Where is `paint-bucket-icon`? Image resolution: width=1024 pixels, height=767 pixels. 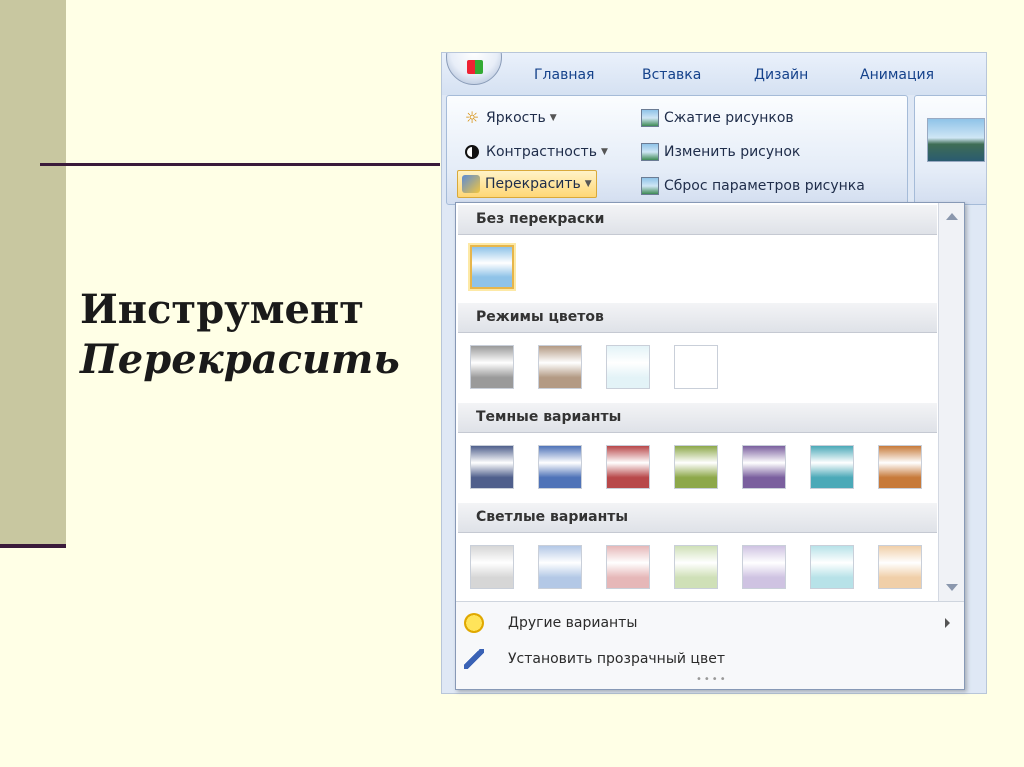
paint-bucket-icon is located at coordinates (471, 184).